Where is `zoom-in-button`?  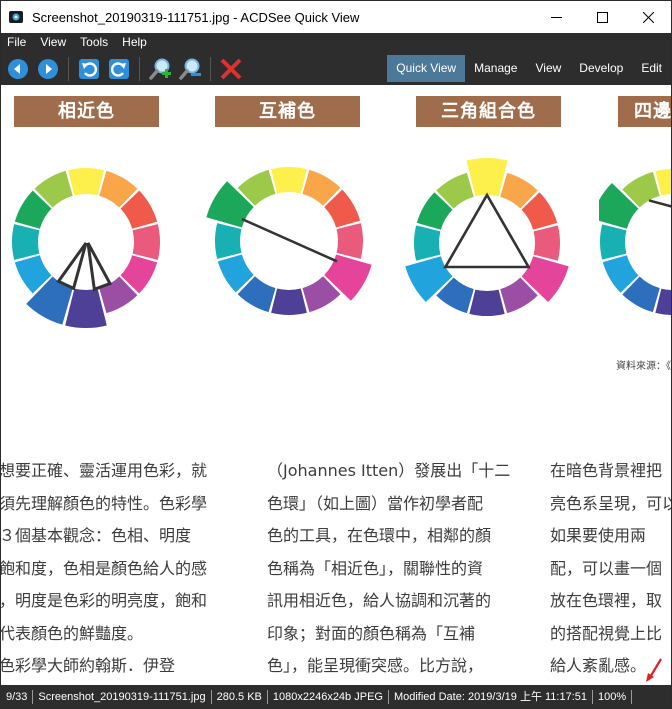 zoom-in-button is located at coordinates (160, 69).